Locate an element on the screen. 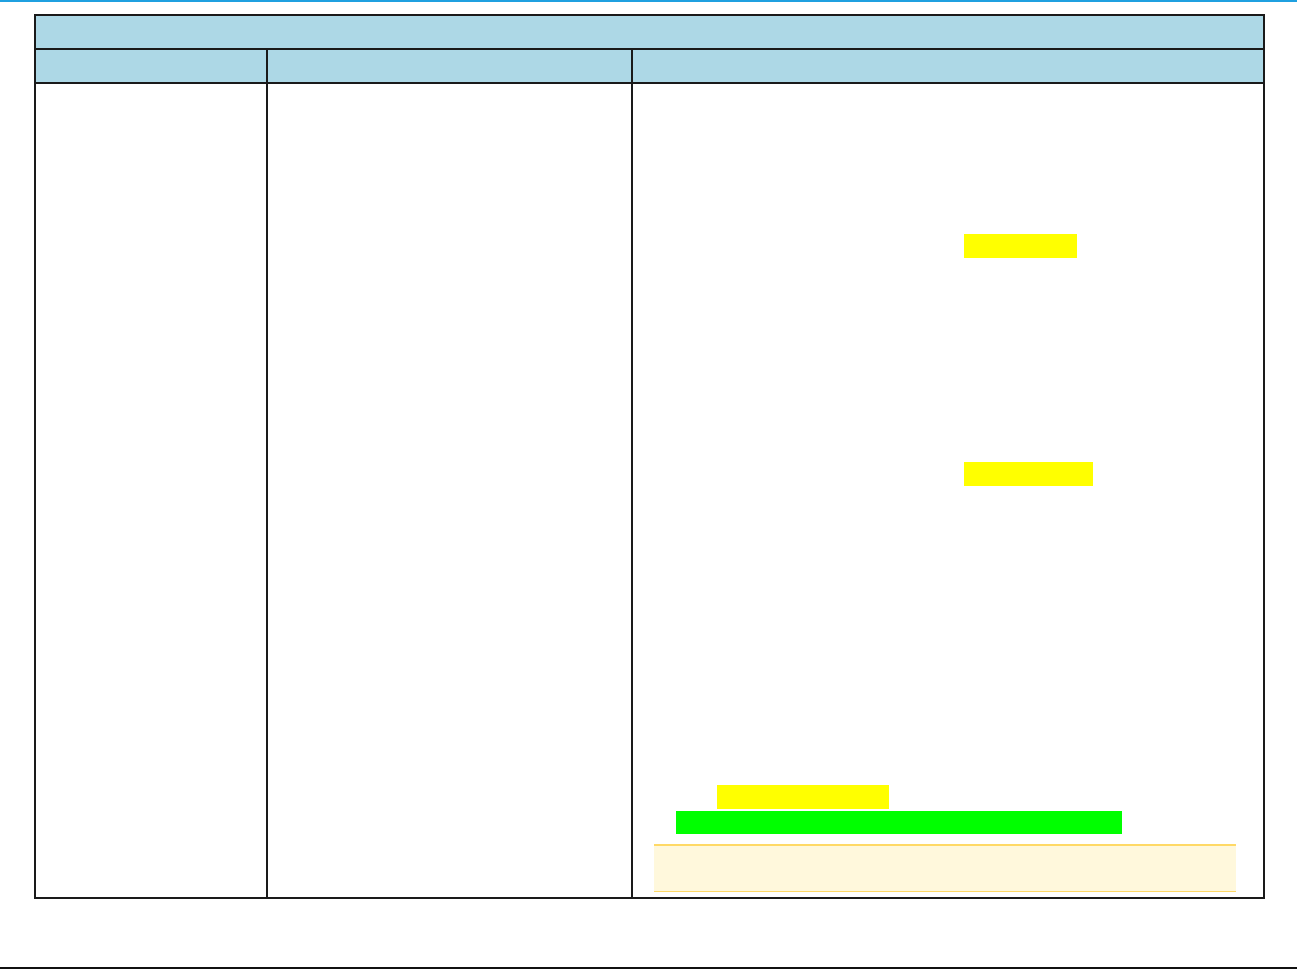 This screenshot has width=1297, height=970. table-title-cell is located at coordinates (649, 32).